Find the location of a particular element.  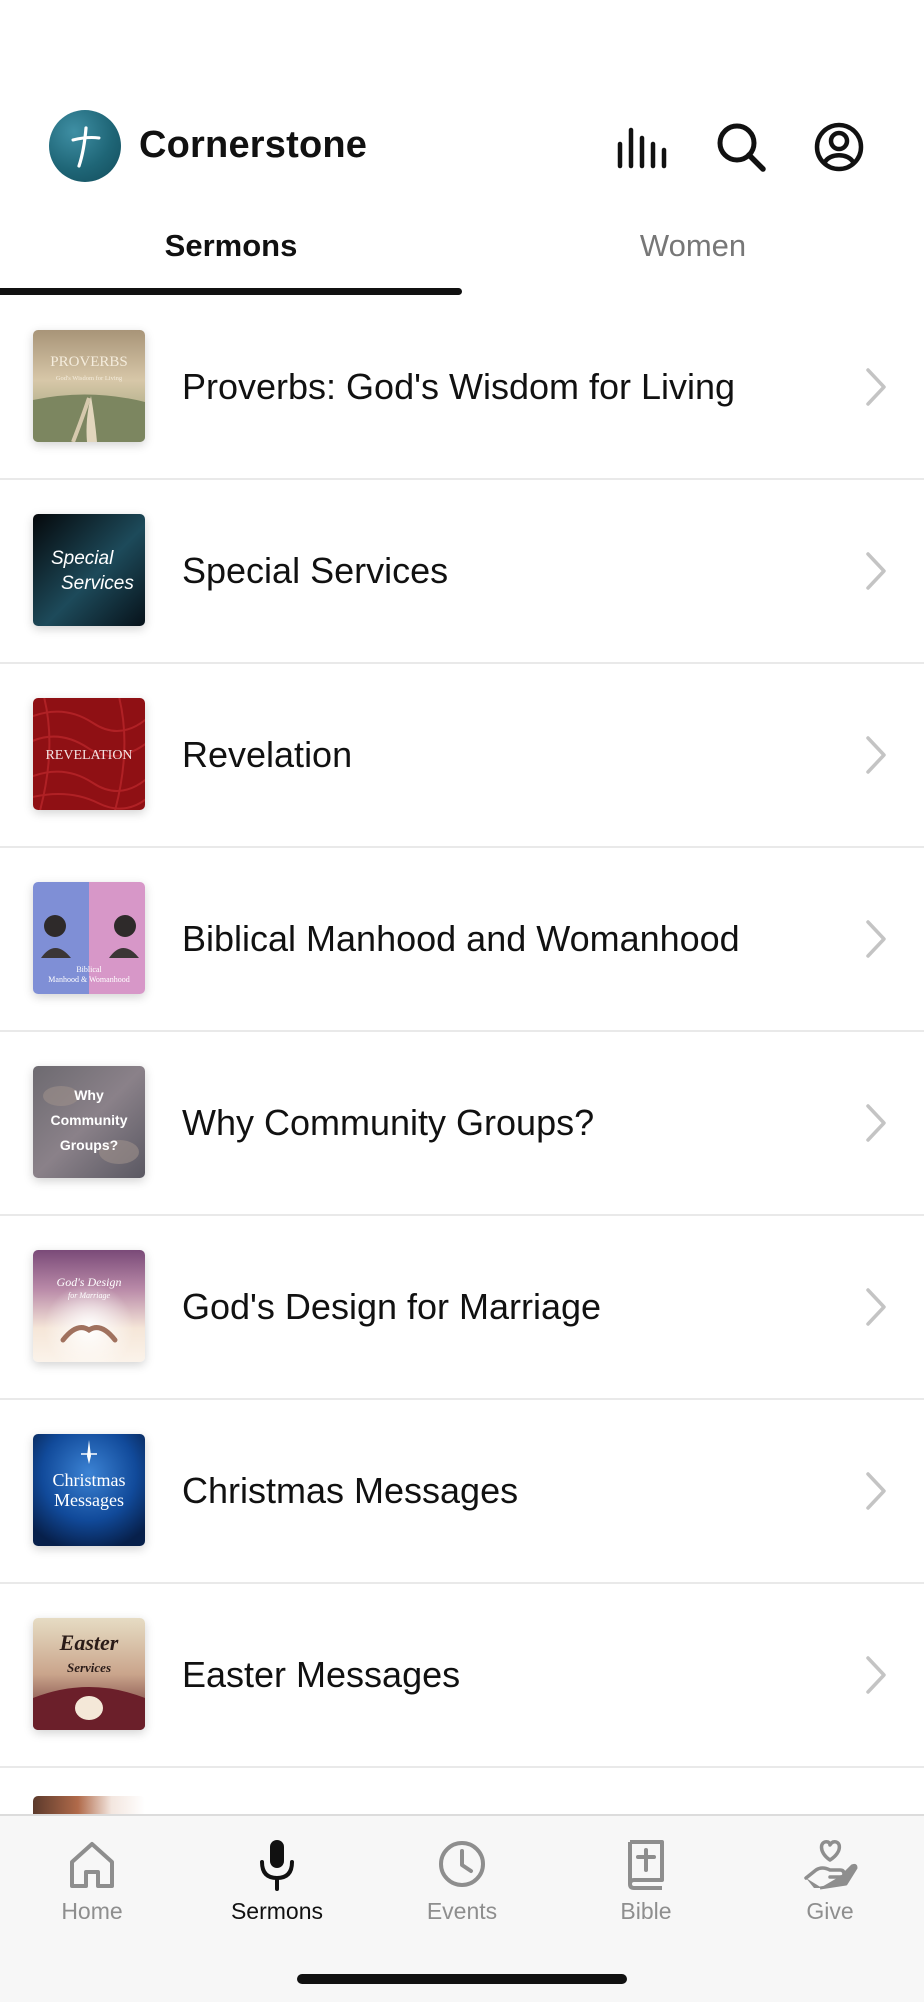

svg-text: God's Wisdom for Living is located at coordinates (89, 378).